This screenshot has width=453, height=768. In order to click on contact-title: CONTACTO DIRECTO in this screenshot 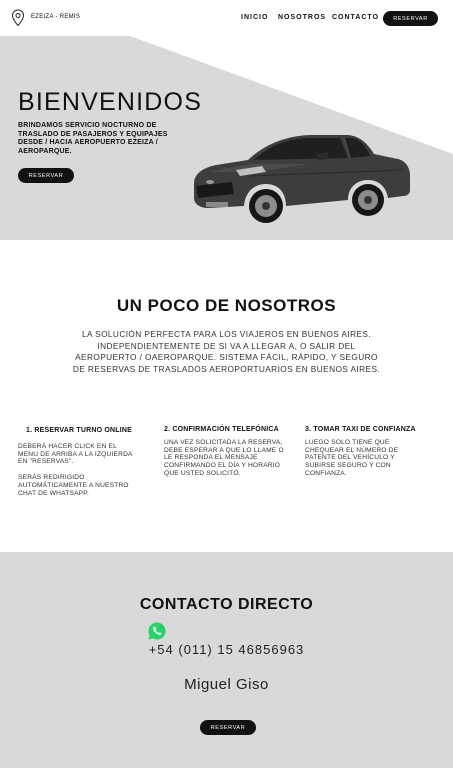, I will do `click(226, 604)`.